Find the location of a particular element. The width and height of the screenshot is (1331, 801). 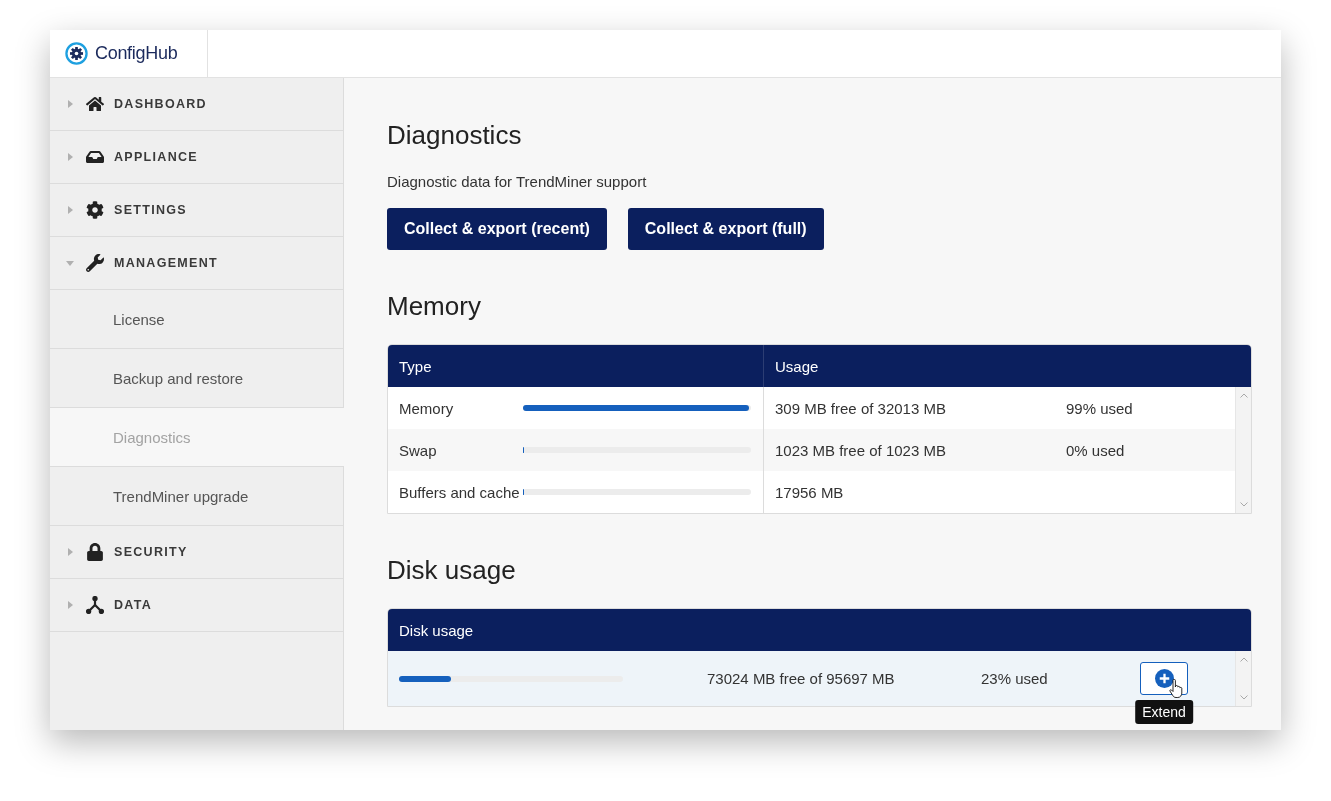

used-percent: 99% used is located at coordinates (1099, 408).